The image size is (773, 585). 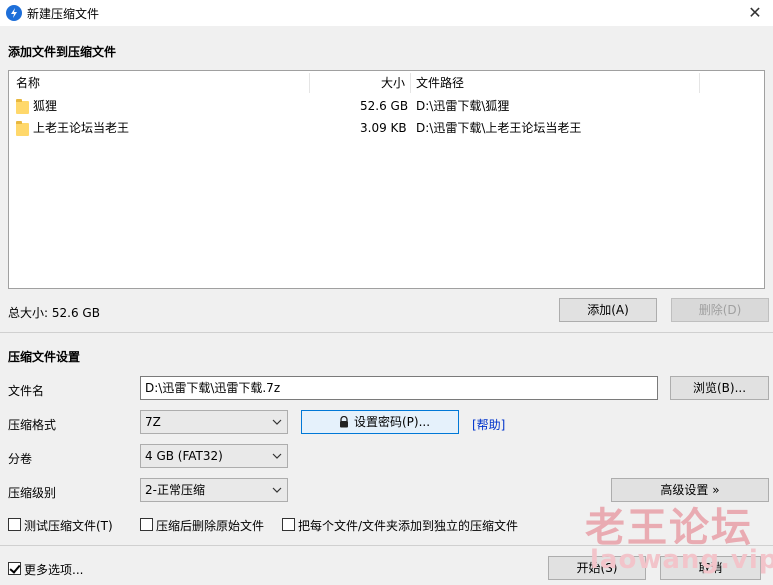 What do you see at coordinates (499, 128) in the screenshot?
I see `file-path: D:\迅雷下载\上老王论坛当老王` at bounding box center [499, 128].